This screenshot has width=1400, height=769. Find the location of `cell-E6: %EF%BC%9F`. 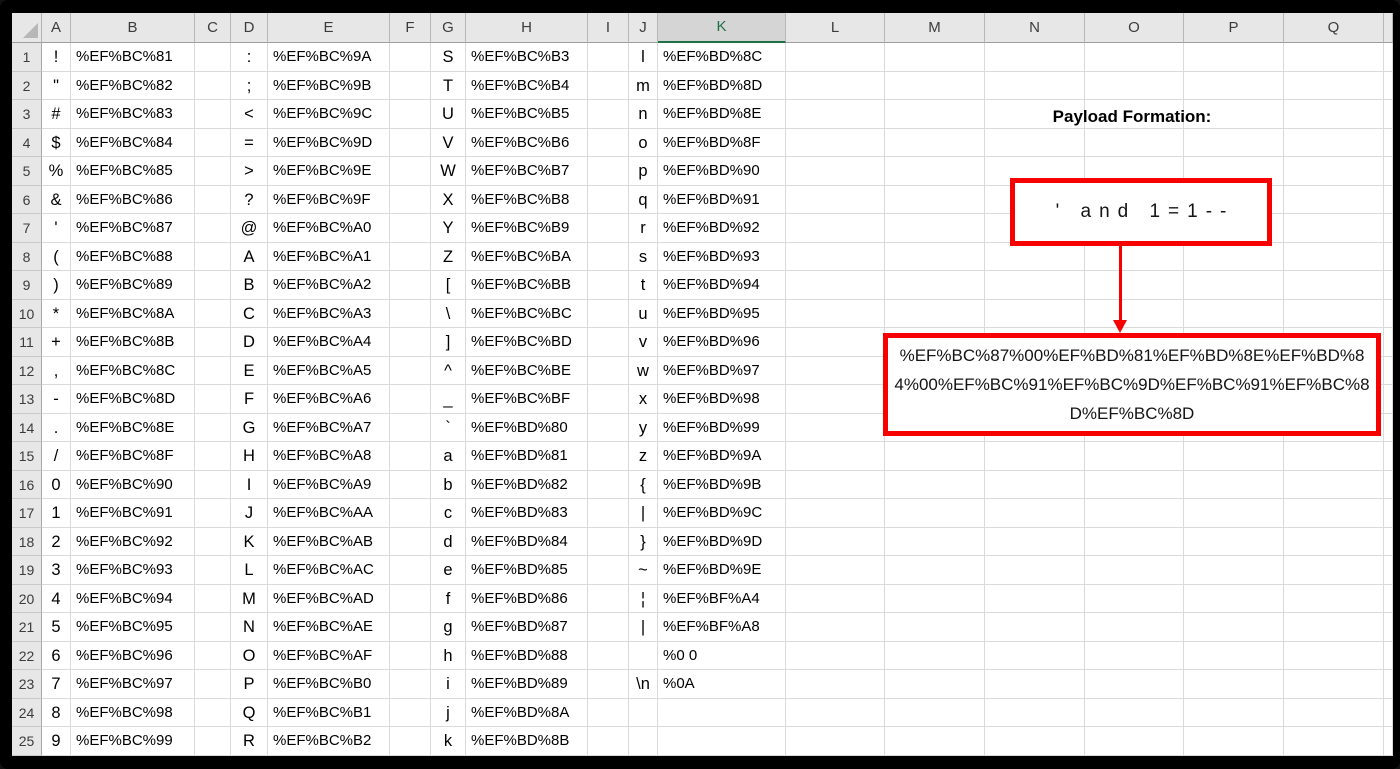

cell-E6: %EF%BC%9F is located at coordinates (329, 199).